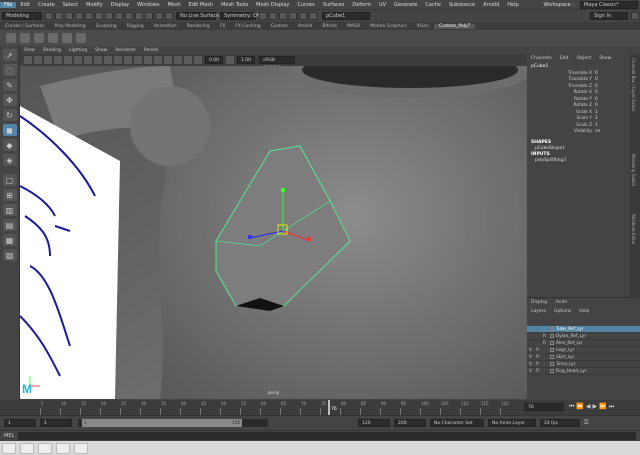 The width and height of the screenshot is (640, 455). What do you see at coordinates (148, 5) in the screenshot?
I see `menu-windows: Windows` at bounding box center [148, 5].